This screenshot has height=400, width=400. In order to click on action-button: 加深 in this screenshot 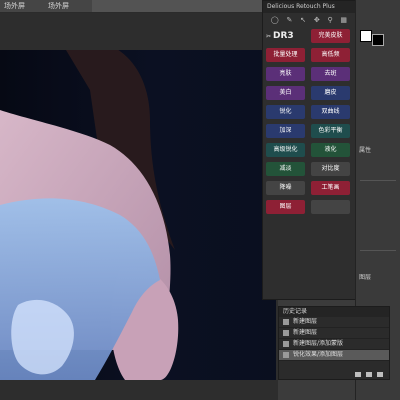, I will do `click(285, 131)`.